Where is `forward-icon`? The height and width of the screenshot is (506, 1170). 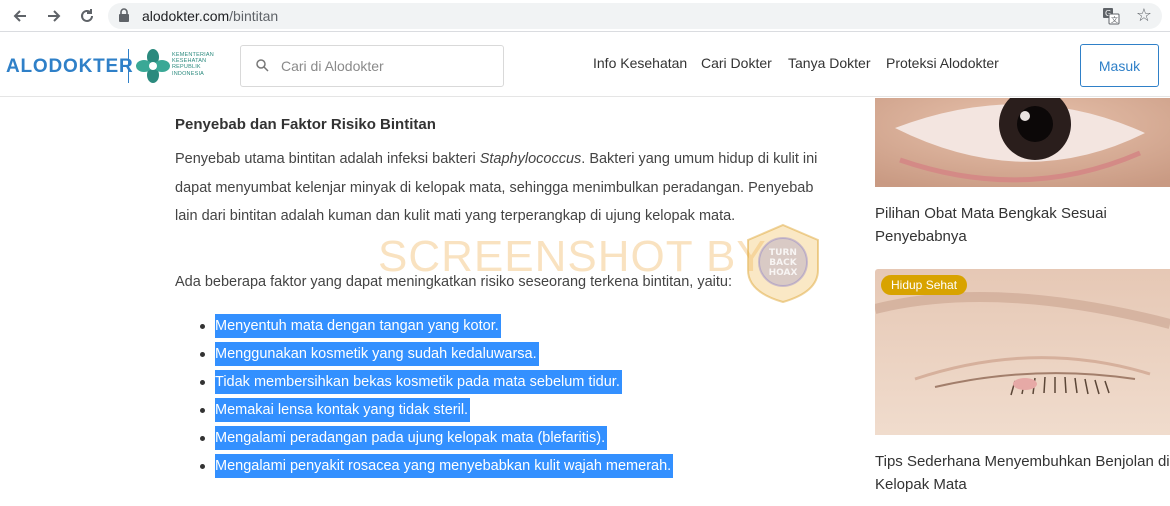
forward-icon is located at coordinates (54, 16).